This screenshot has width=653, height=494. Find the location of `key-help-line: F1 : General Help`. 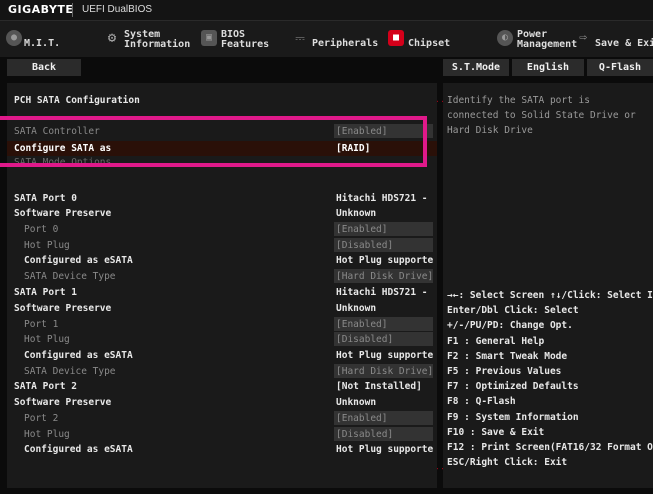

key-help-line: F1 : General Help is located at coordinates (496, 341).